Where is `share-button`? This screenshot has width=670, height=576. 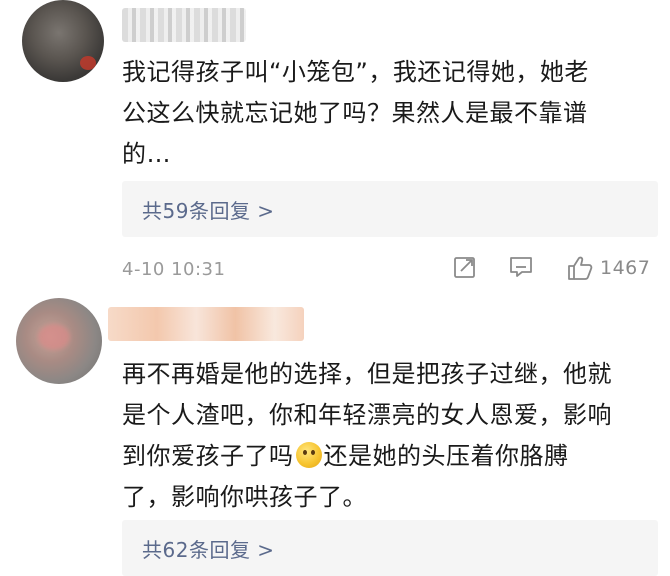 share-button is located at coordinates (465, 267).